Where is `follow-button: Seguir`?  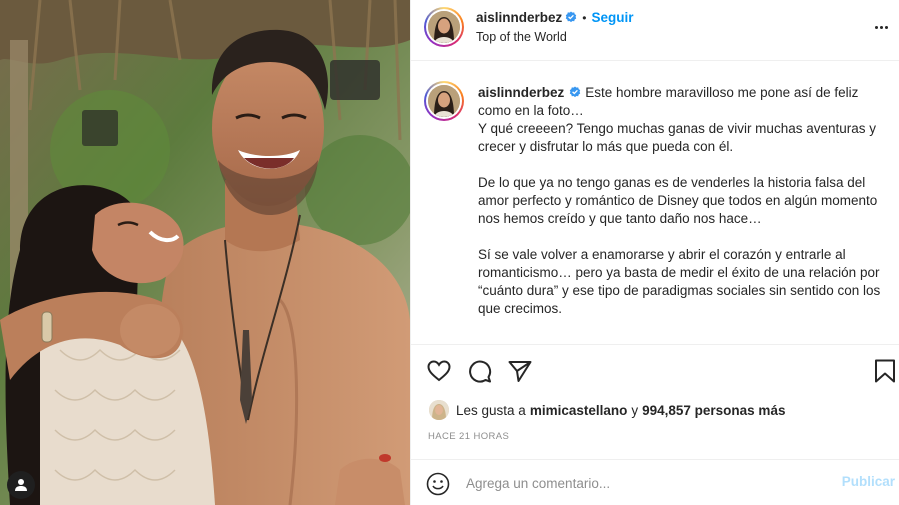
follow-button: Seguir is located at coordinates (612, 17).